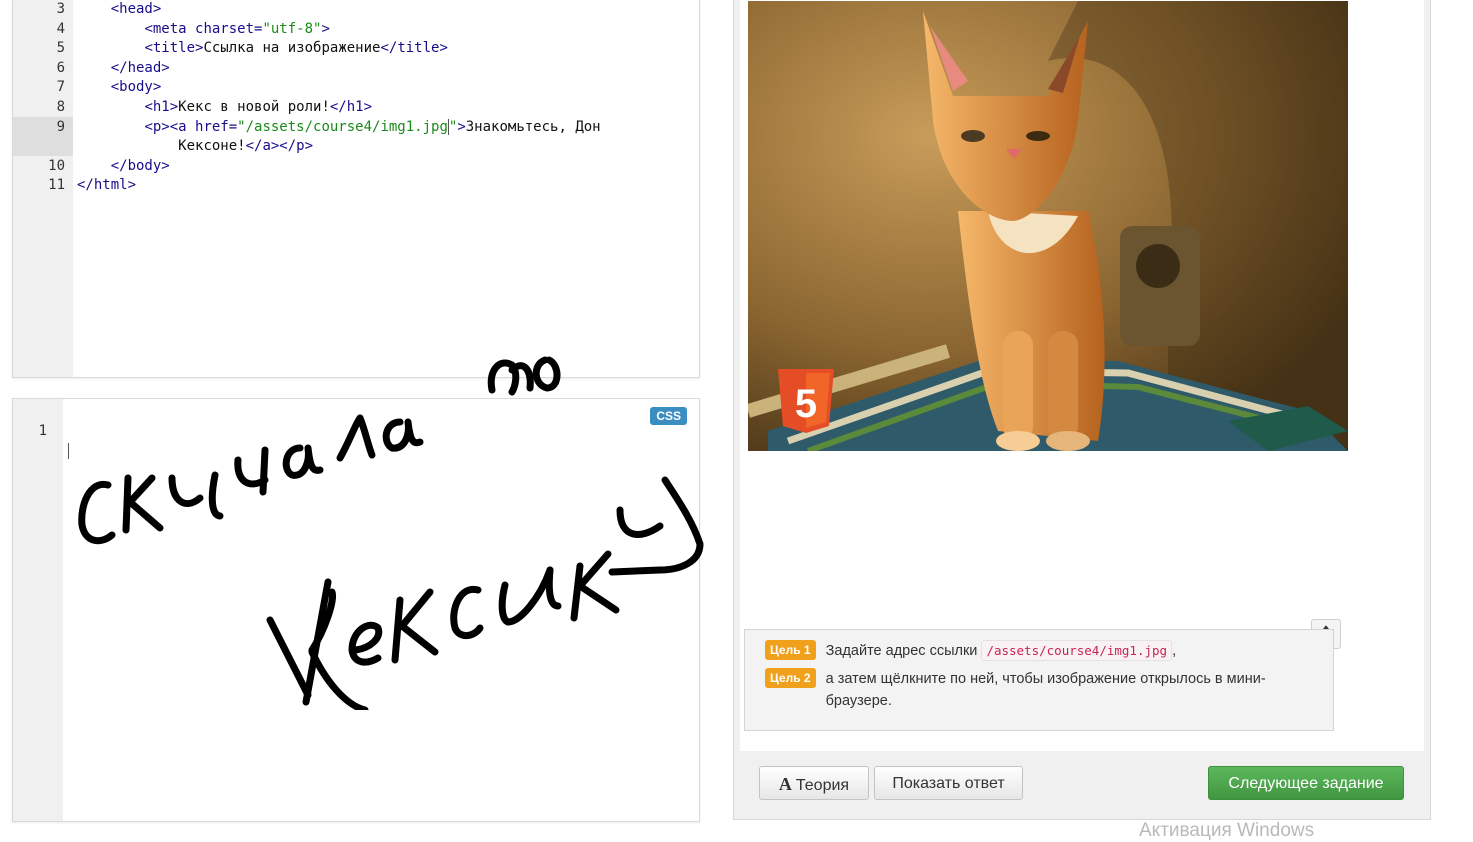 This screenshot has width=1473, height=842. Describe the element at coordinates (1306, 783) in the screenshot. I see `next-task-button: Следующее задание` at that location.